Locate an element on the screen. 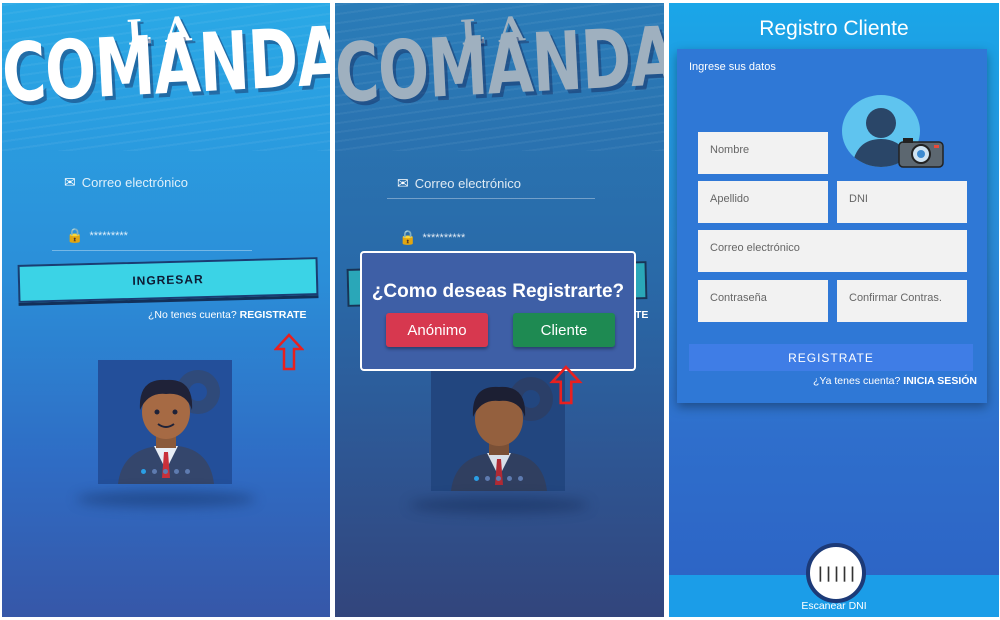 This screenshot has height=620, width=1000. login-link: INICIA SESIÓN is located at coordinates (940, 381).